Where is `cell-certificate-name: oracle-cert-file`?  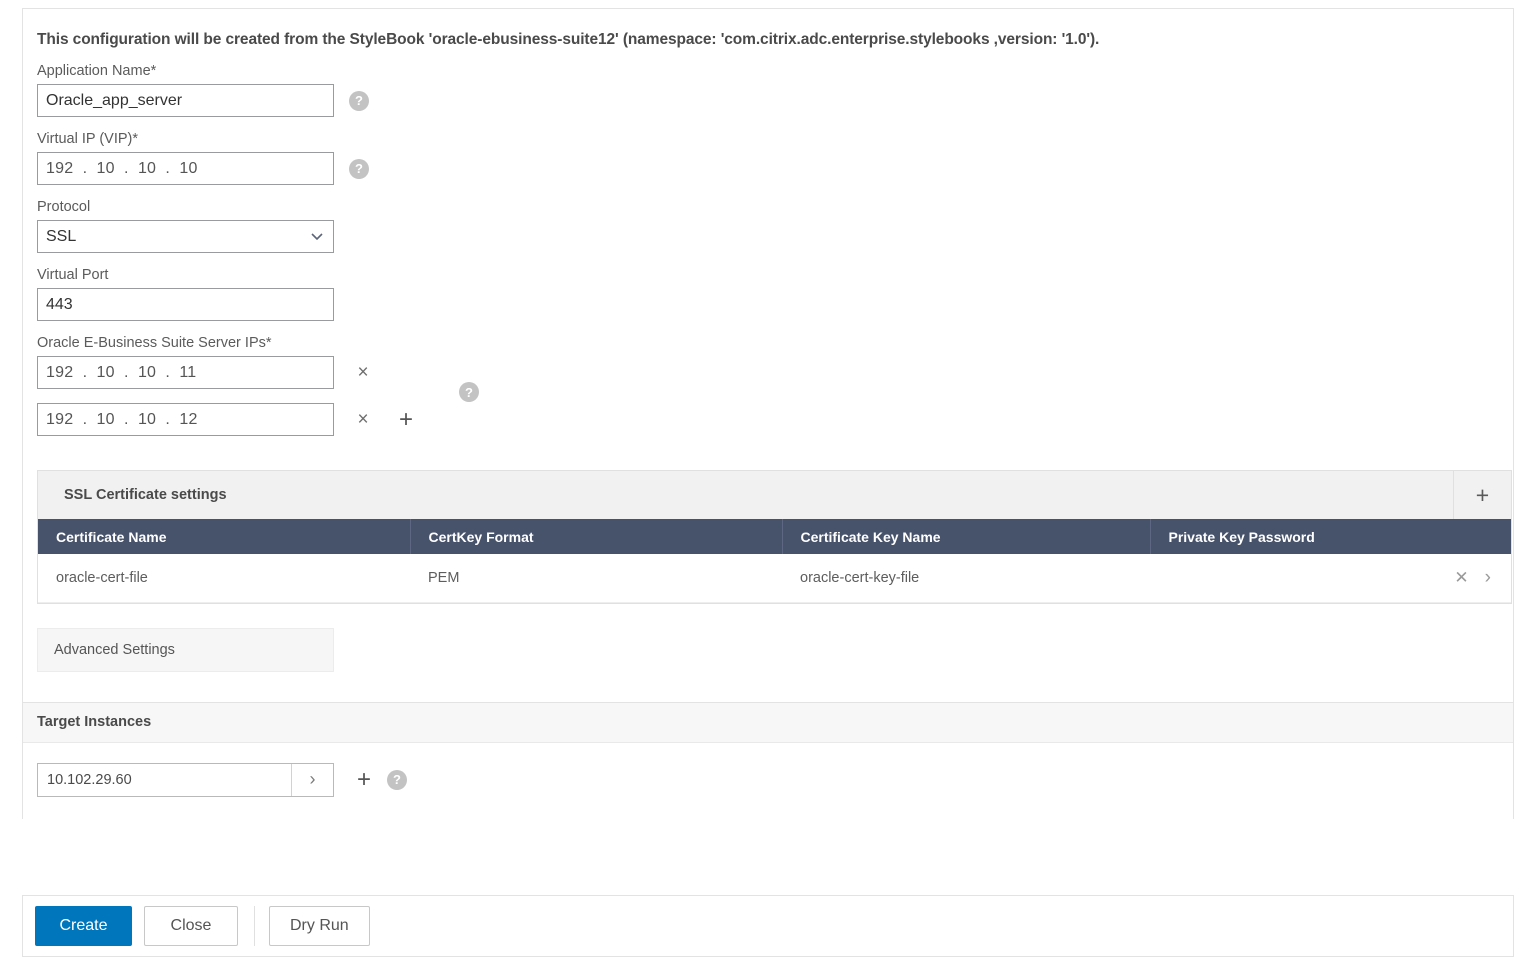 cell-certificate-name: oracle-cert-file is located at coordinates (224, 578).